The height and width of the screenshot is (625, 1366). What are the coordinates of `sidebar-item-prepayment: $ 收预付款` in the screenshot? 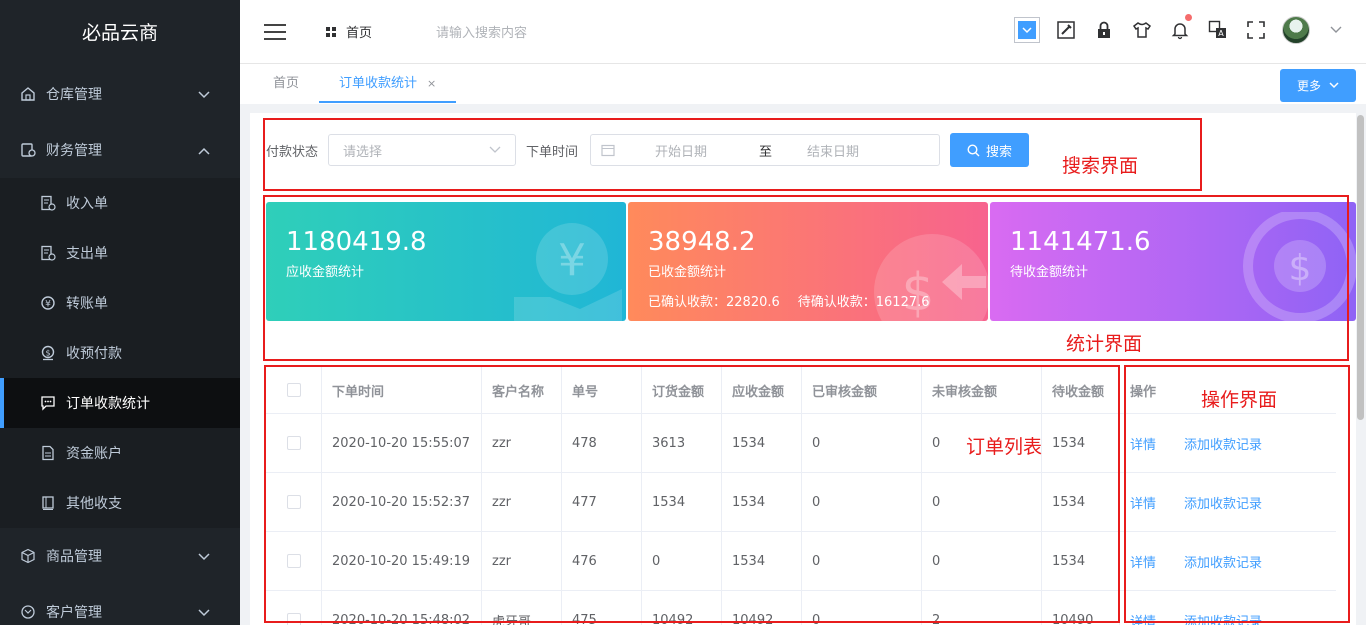 It's located at (120, 353).